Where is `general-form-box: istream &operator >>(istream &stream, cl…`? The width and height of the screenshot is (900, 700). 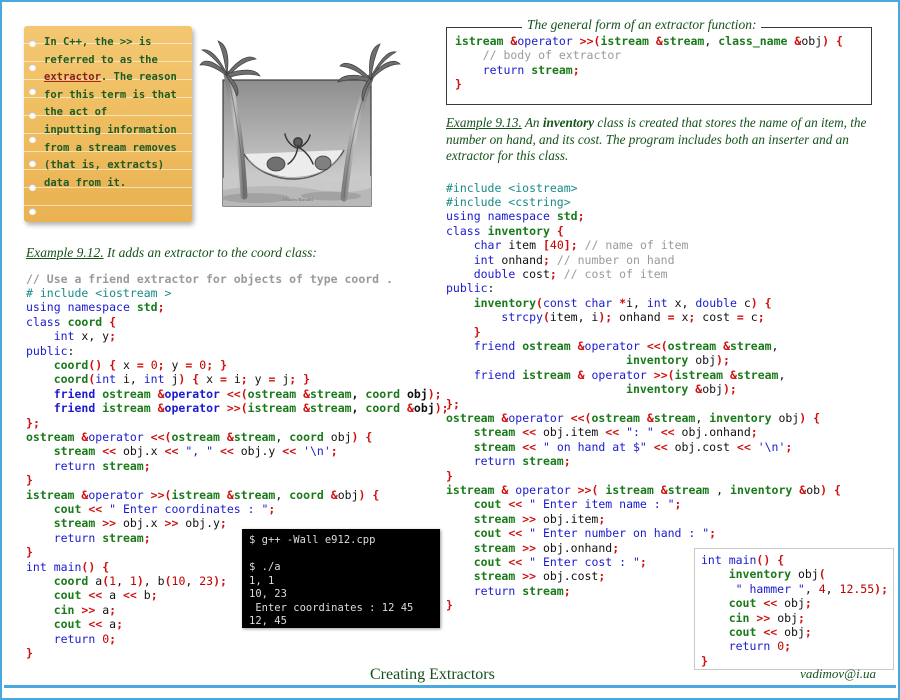 general-form-box: istream &operator >>(istream &stream, cl… is located at coordinates (659, 66).